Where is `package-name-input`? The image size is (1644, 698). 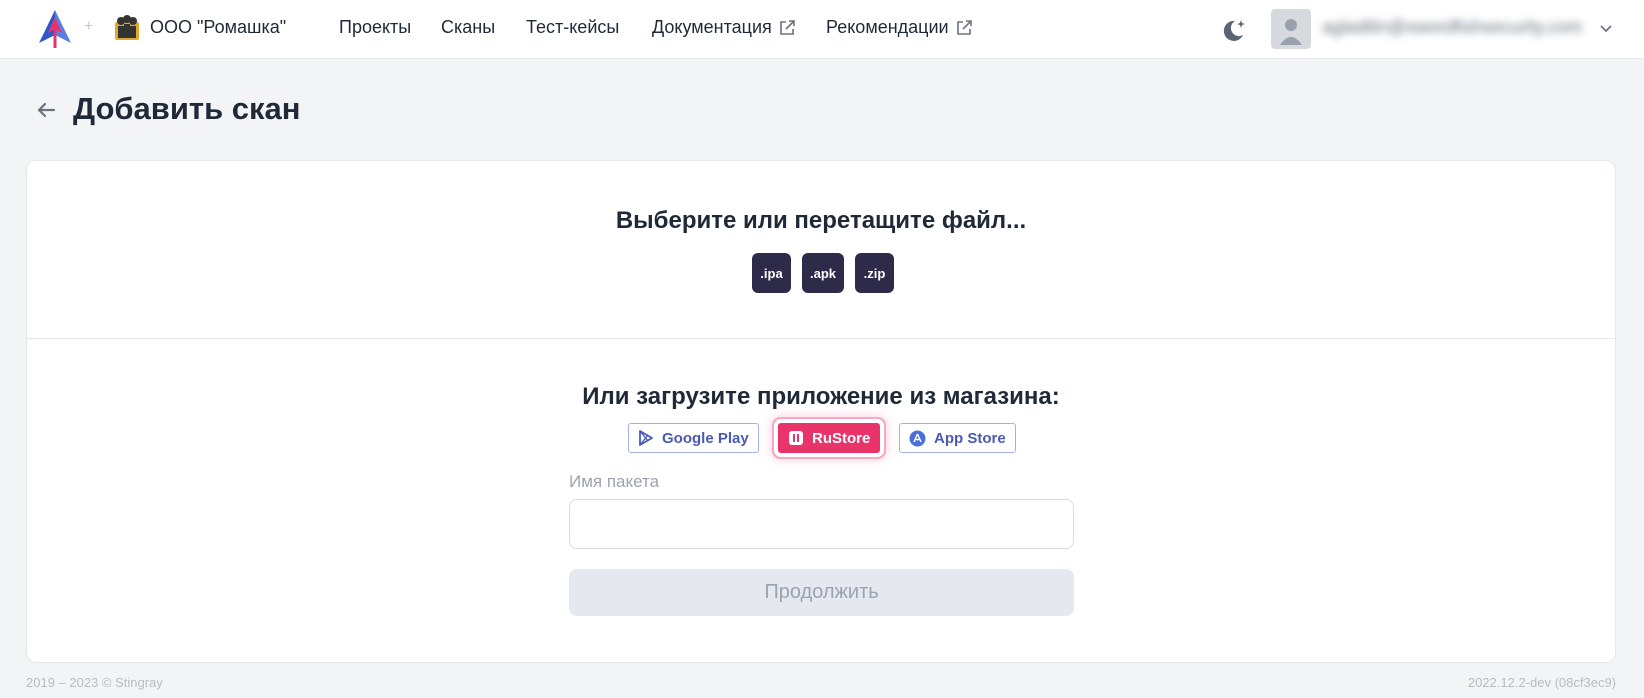
package-name-input is located at coordinates (821, 524).